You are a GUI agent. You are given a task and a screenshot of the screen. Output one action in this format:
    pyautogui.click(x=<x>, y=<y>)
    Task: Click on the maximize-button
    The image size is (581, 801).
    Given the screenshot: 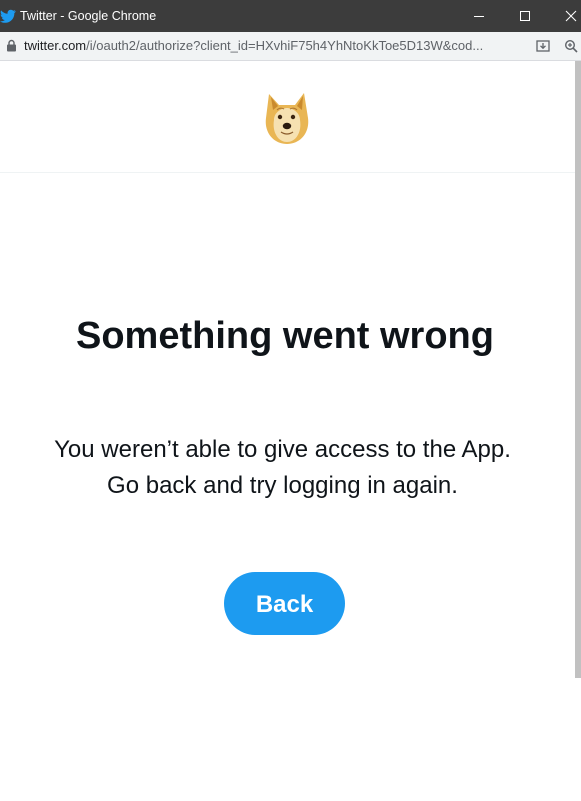 What is the action you would take?
    pyautogui.click(x=525, y=16)
    